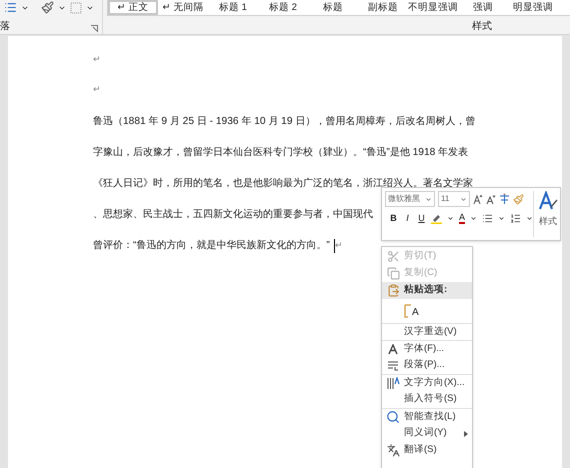  I want to click on style-option: 副标题, so click(383, 7).